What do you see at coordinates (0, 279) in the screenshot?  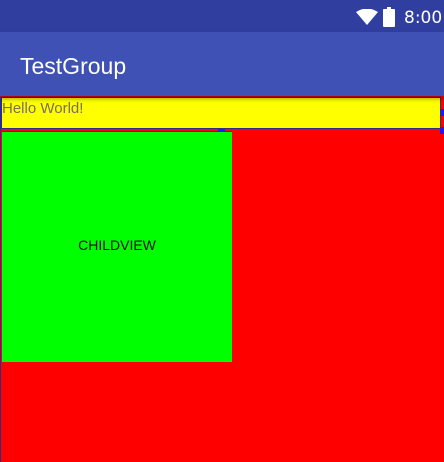 I see `parent-left-edge` at bounding box center [0, 279].